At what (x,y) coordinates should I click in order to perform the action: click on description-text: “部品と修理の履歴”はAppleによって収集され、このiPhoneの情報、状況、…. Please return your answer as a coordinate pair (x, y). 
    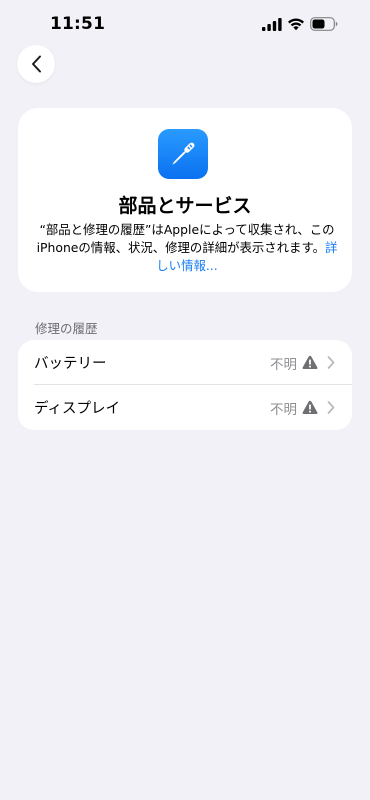
    Looking at the image, I should click on (185, 238).